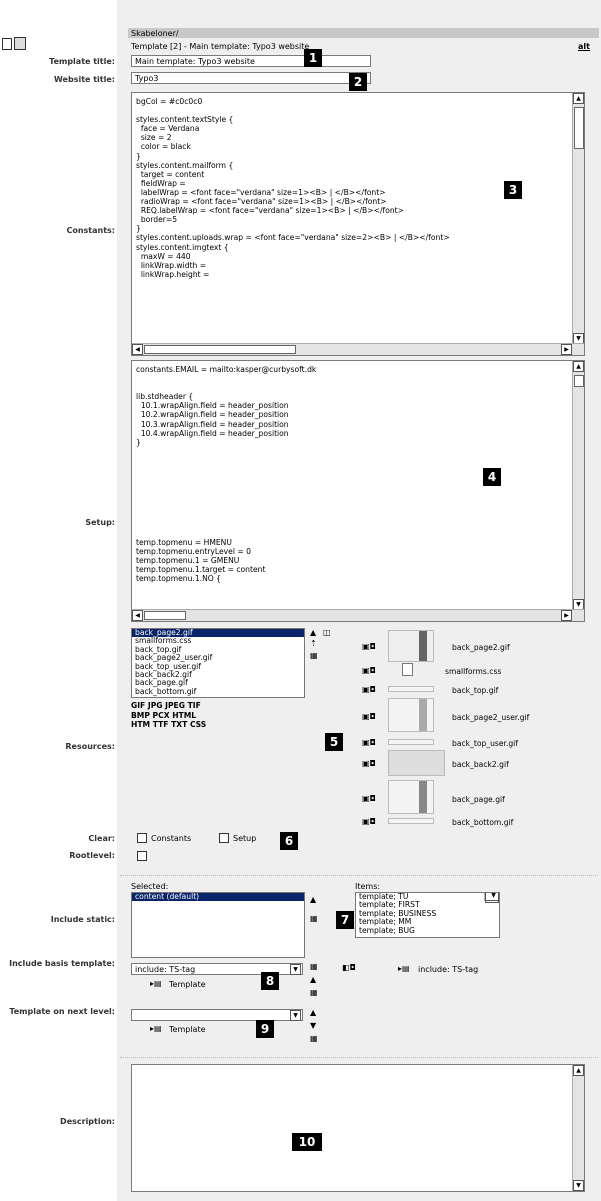 Image resolution: width=601 pixels, height=1201 pixels. I want to click on alt-link: alt, so click(584, 46).